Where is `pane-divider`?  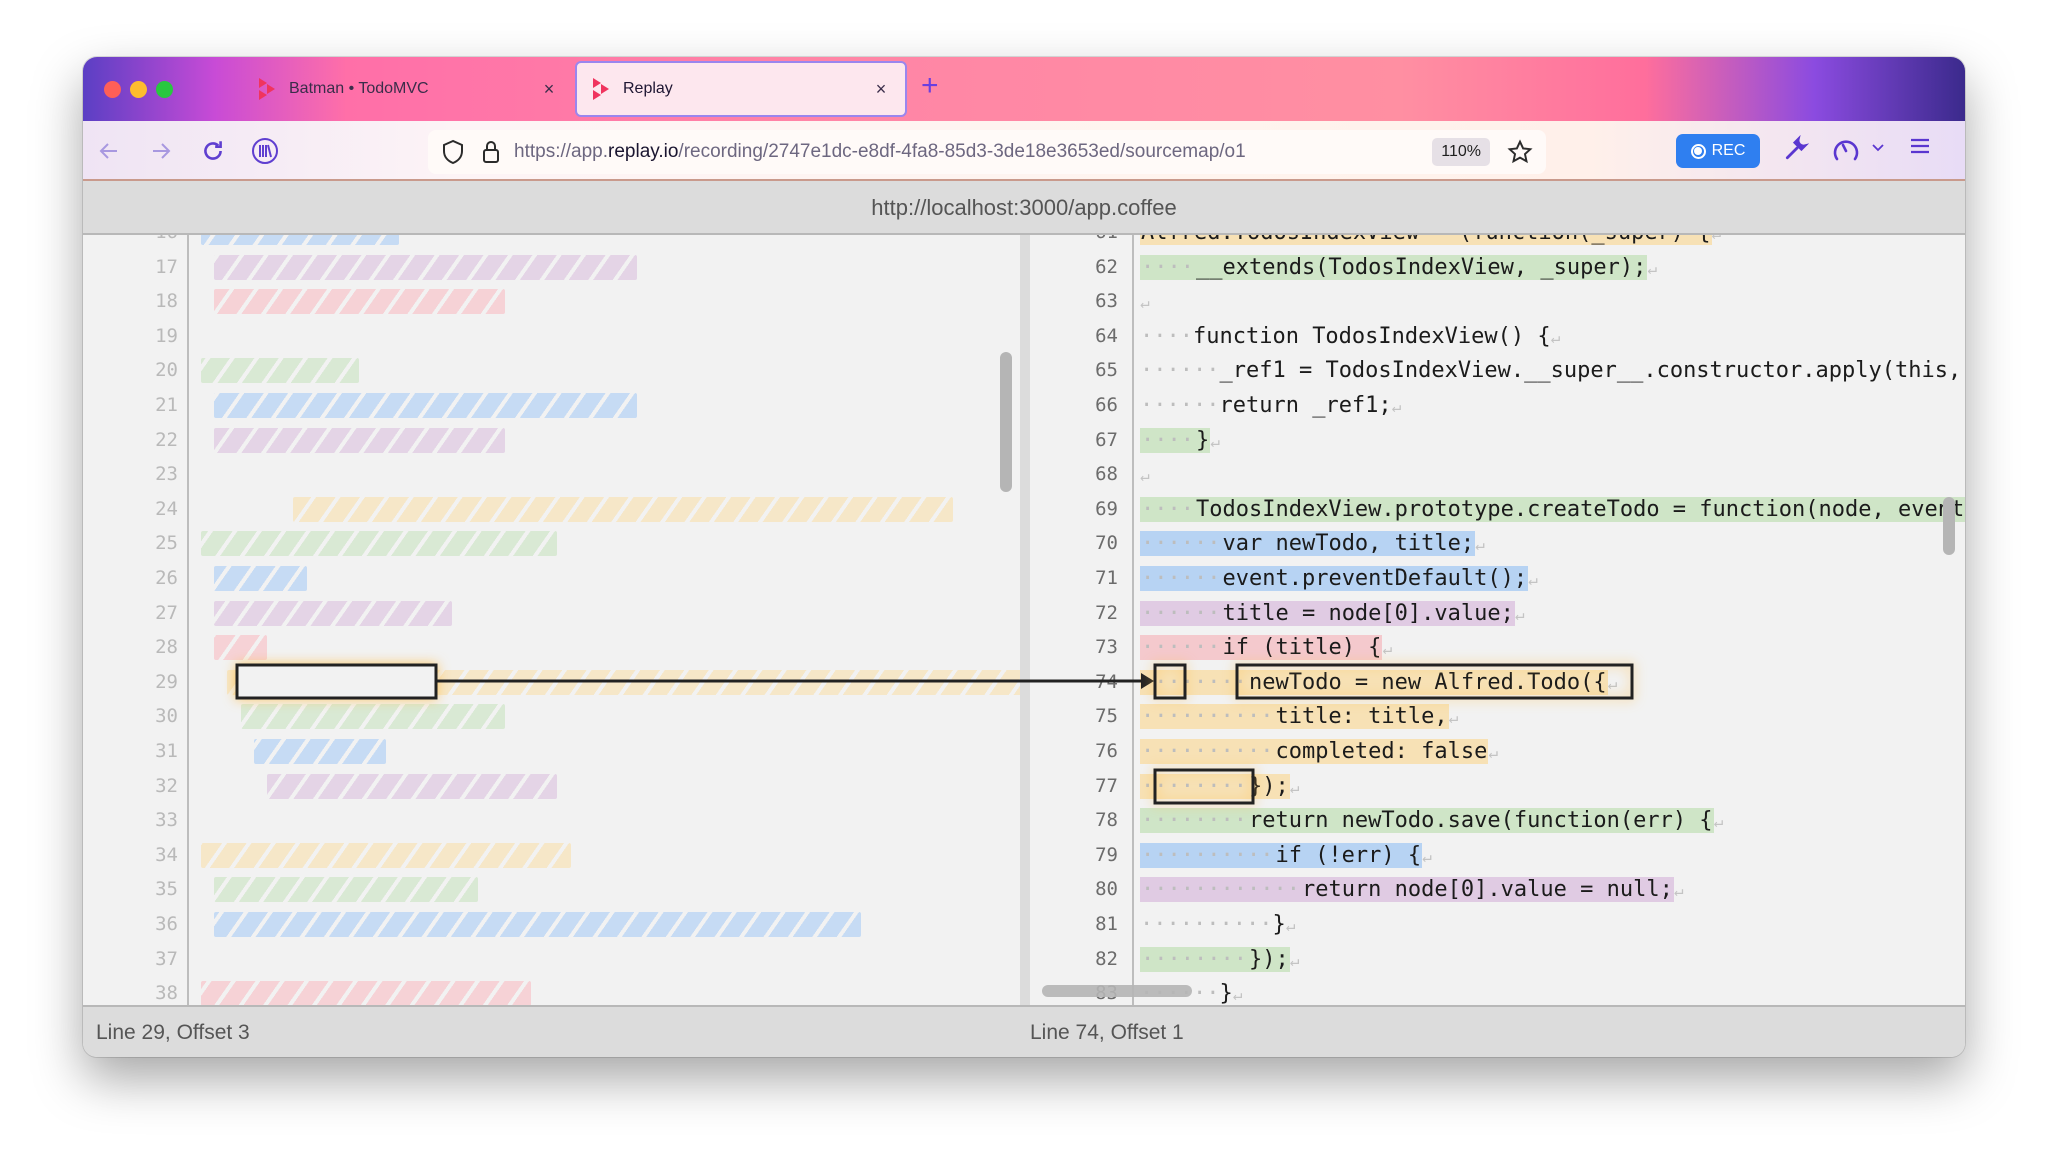 pane-divider is located at coordinates (1025, 620).